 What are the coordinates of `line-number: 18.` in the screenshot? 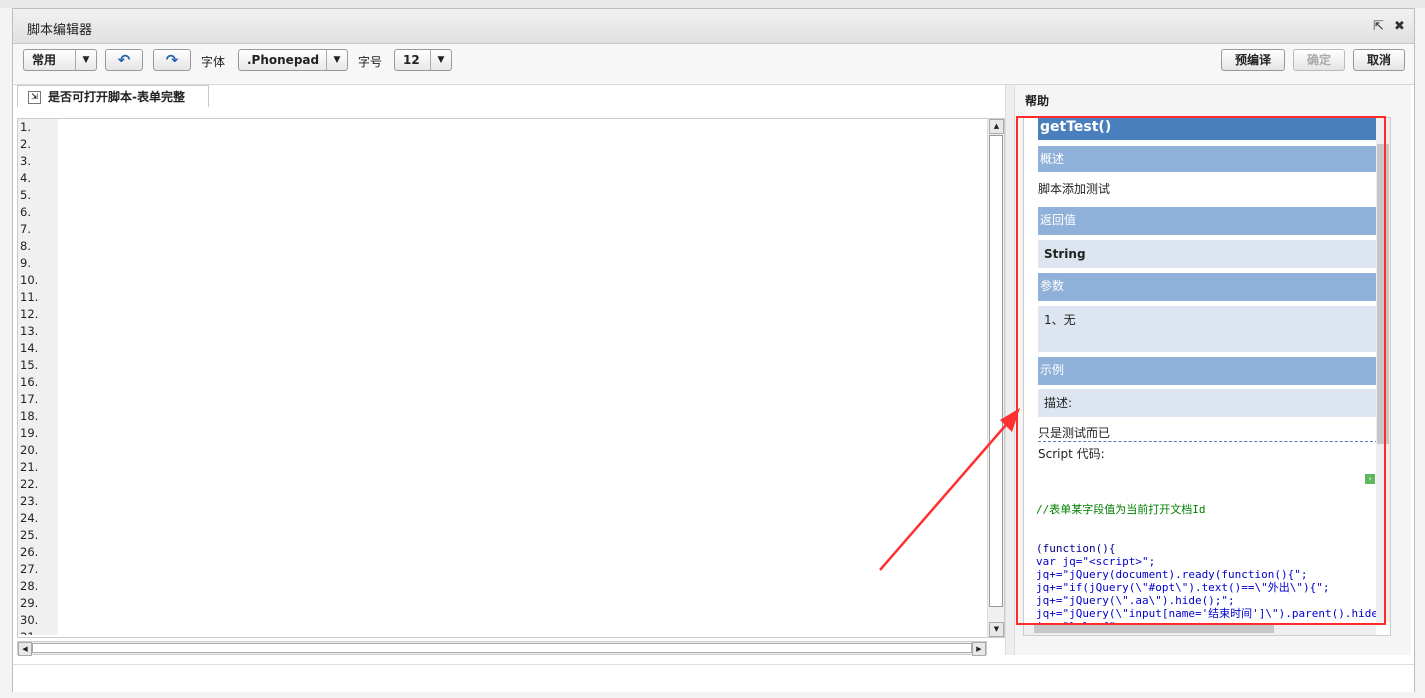 It's located at (29, 416).